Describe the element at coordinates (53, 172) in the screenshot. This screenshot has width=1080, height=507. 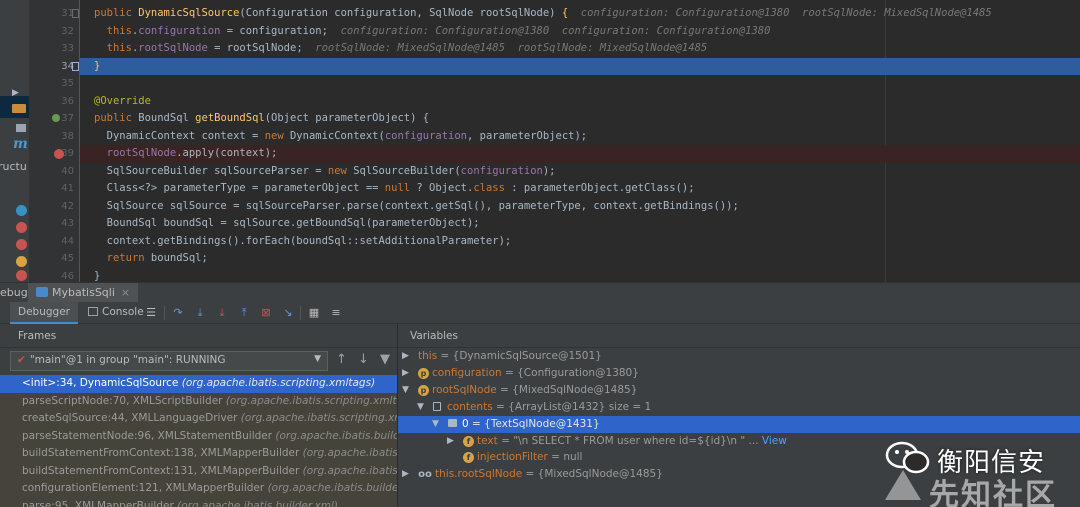
I see `line-number: 40` at that location.